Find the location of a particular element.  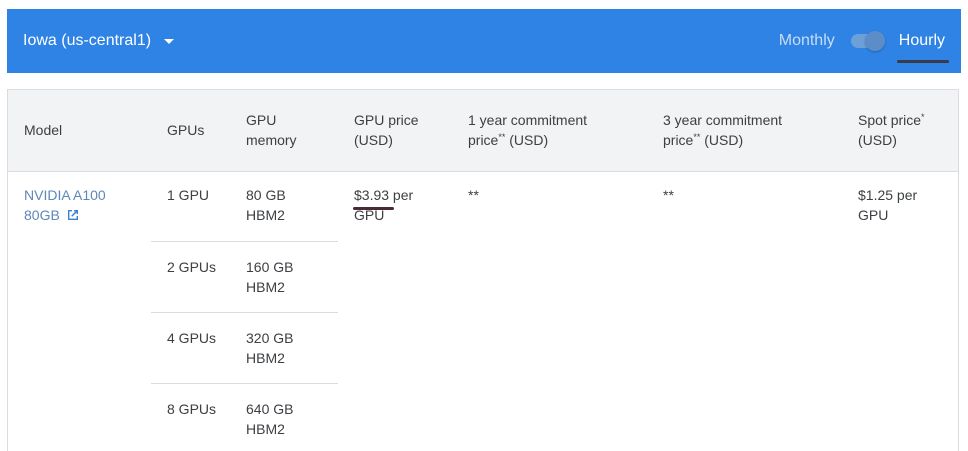

col-header-3yr-unit: (USD) is located at coordinates (722, 140).